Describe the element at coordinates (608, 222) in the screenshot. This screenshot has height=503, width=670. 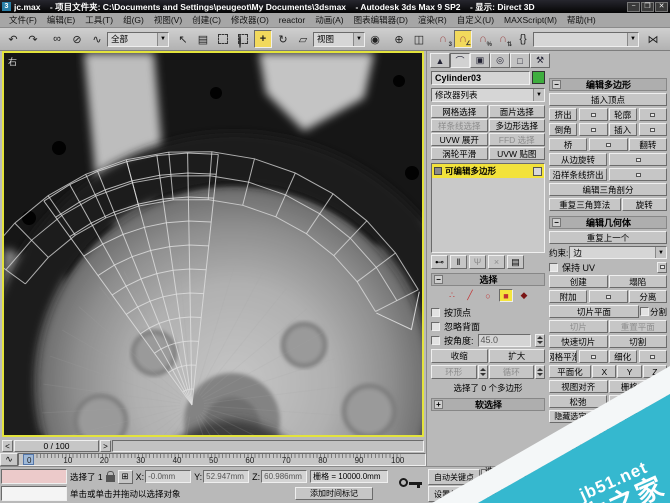
I see `edit-geometry-rollout-header: − 编辑几何体` at that location.